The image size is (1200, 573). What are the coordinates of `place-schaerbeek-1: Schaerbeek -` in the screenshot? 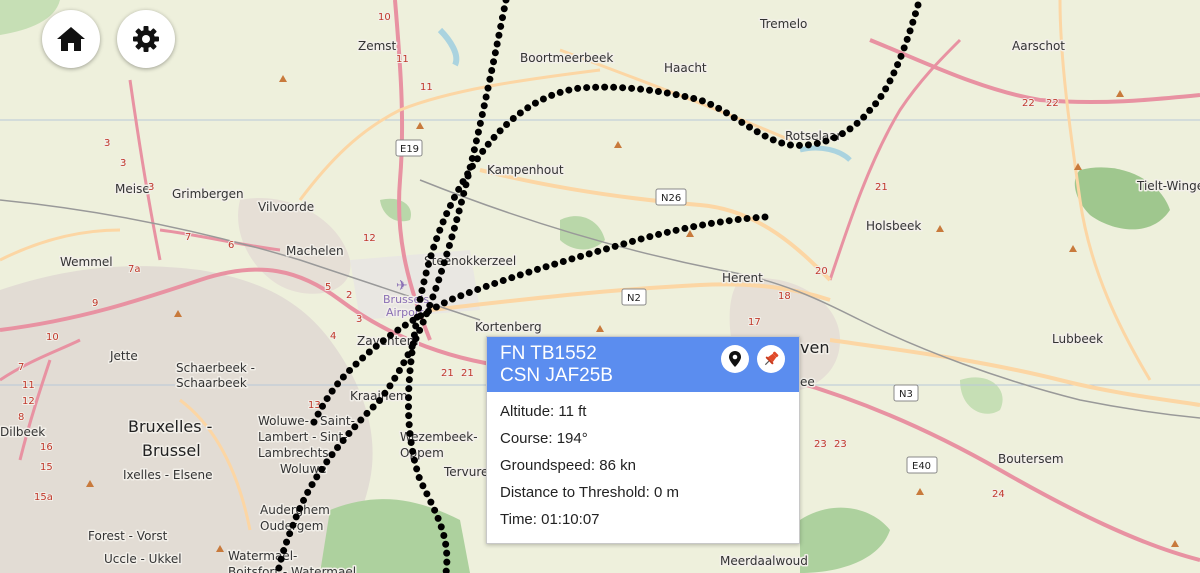 It's located at (215, 368).